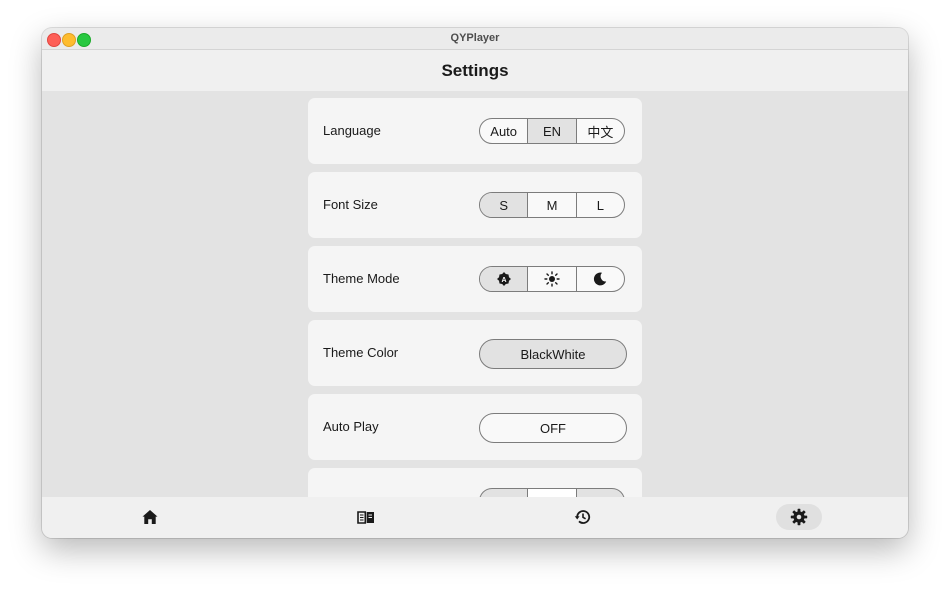 The width and height of the screenshot is (950, 594). Describe the element at coordinates (352, 130) in the screenshot. I see `language-label: Language` at that location.